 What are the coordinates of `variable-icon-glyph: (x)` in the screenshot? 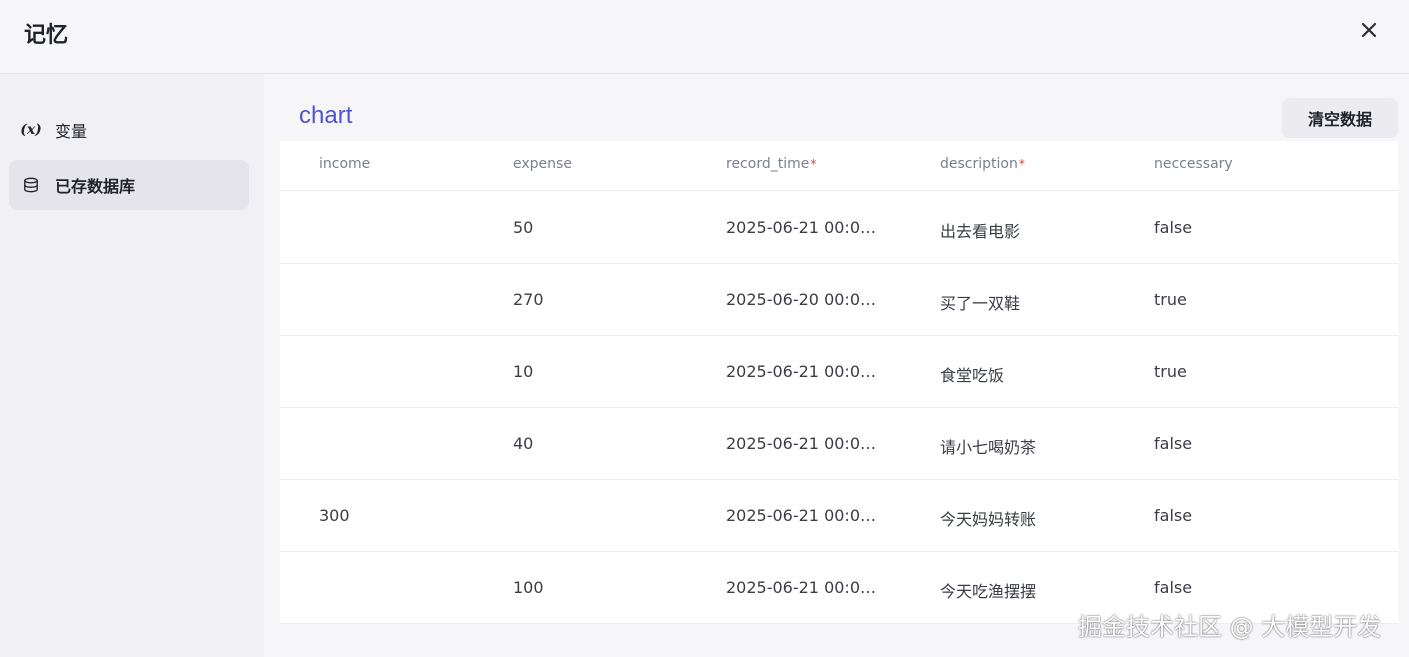 It's located at (31, 130).